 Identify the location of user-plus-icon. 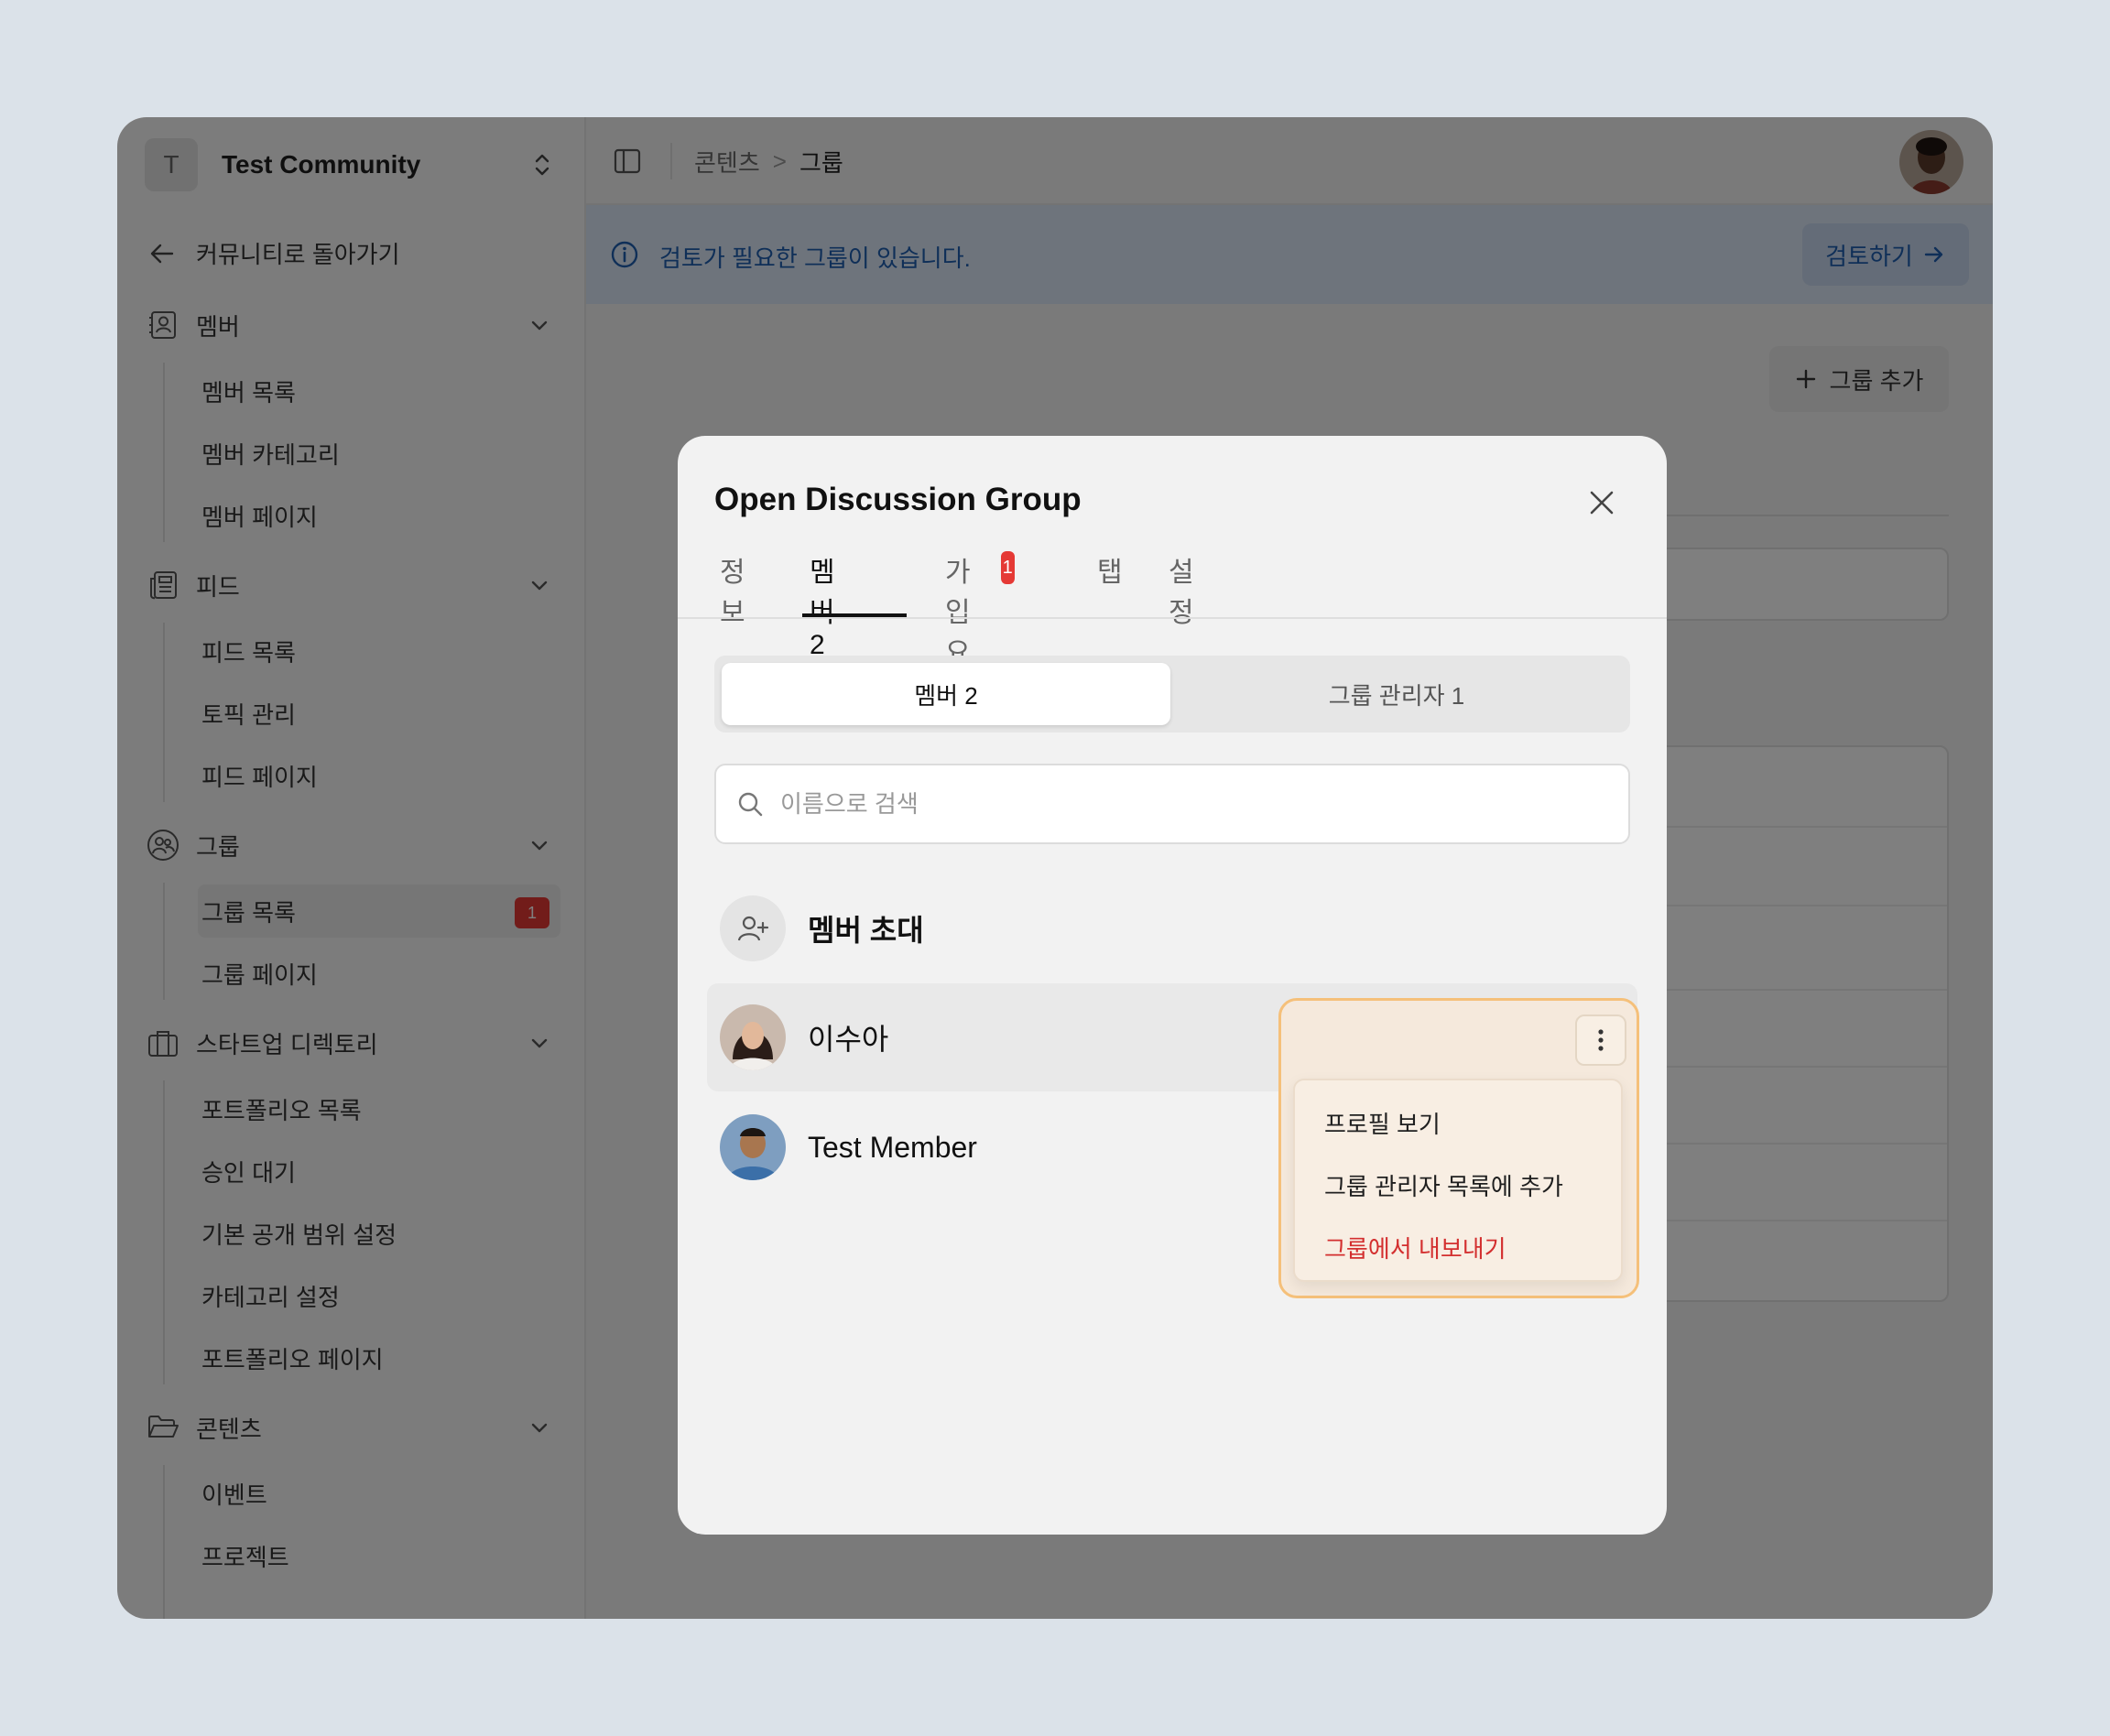
(753, 928).